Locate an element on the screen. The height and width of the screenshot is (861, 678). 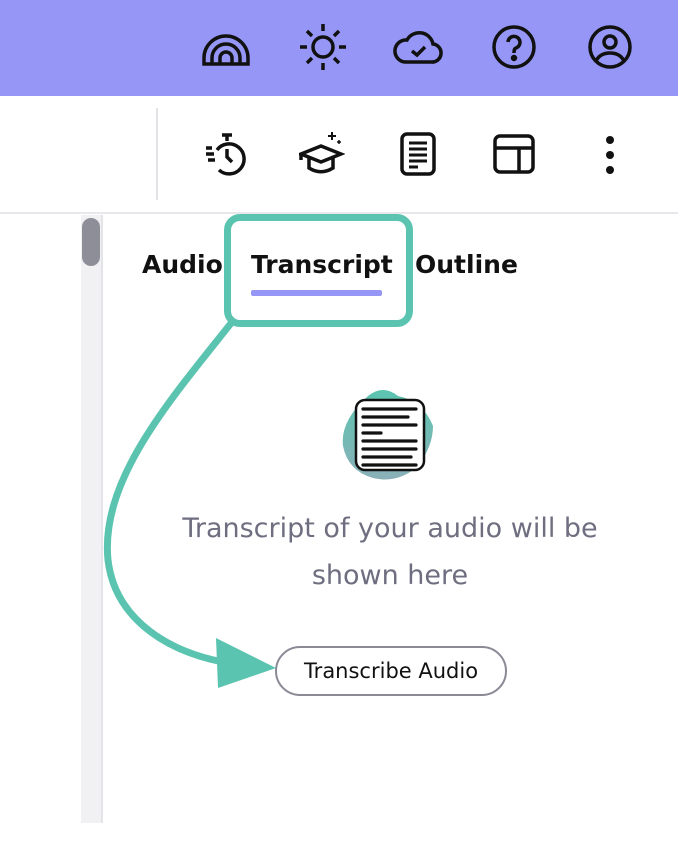
sun-icon is located at coordinates (323, 47).